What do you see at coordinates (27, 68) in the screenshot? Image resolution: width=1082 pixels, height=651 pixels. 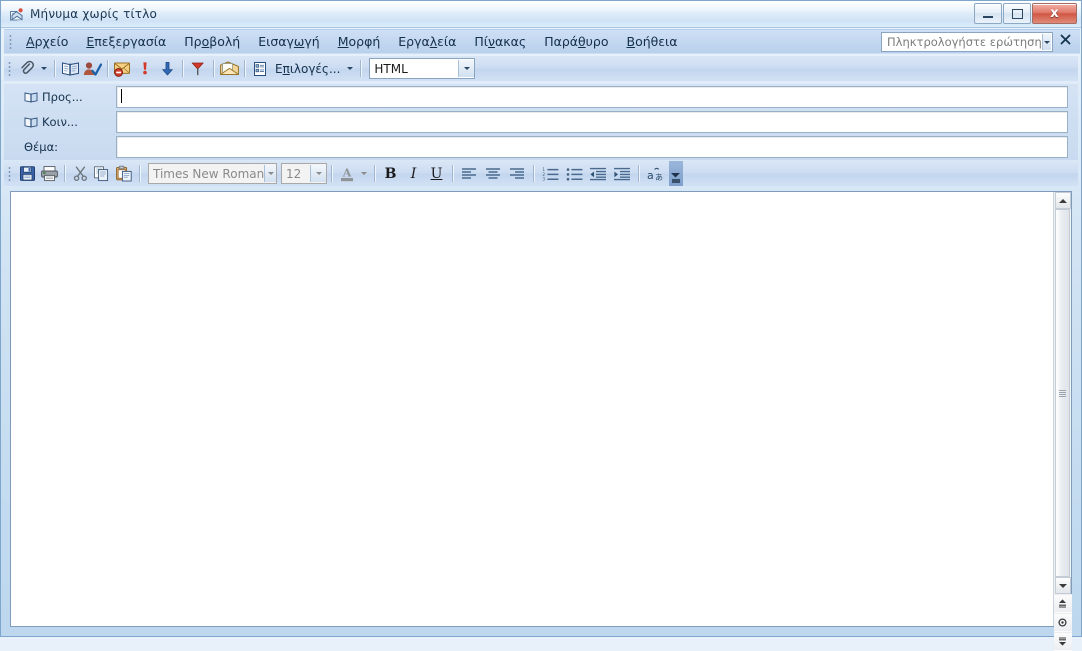 I see `attach-file-button` at bounding box center [27, 68].